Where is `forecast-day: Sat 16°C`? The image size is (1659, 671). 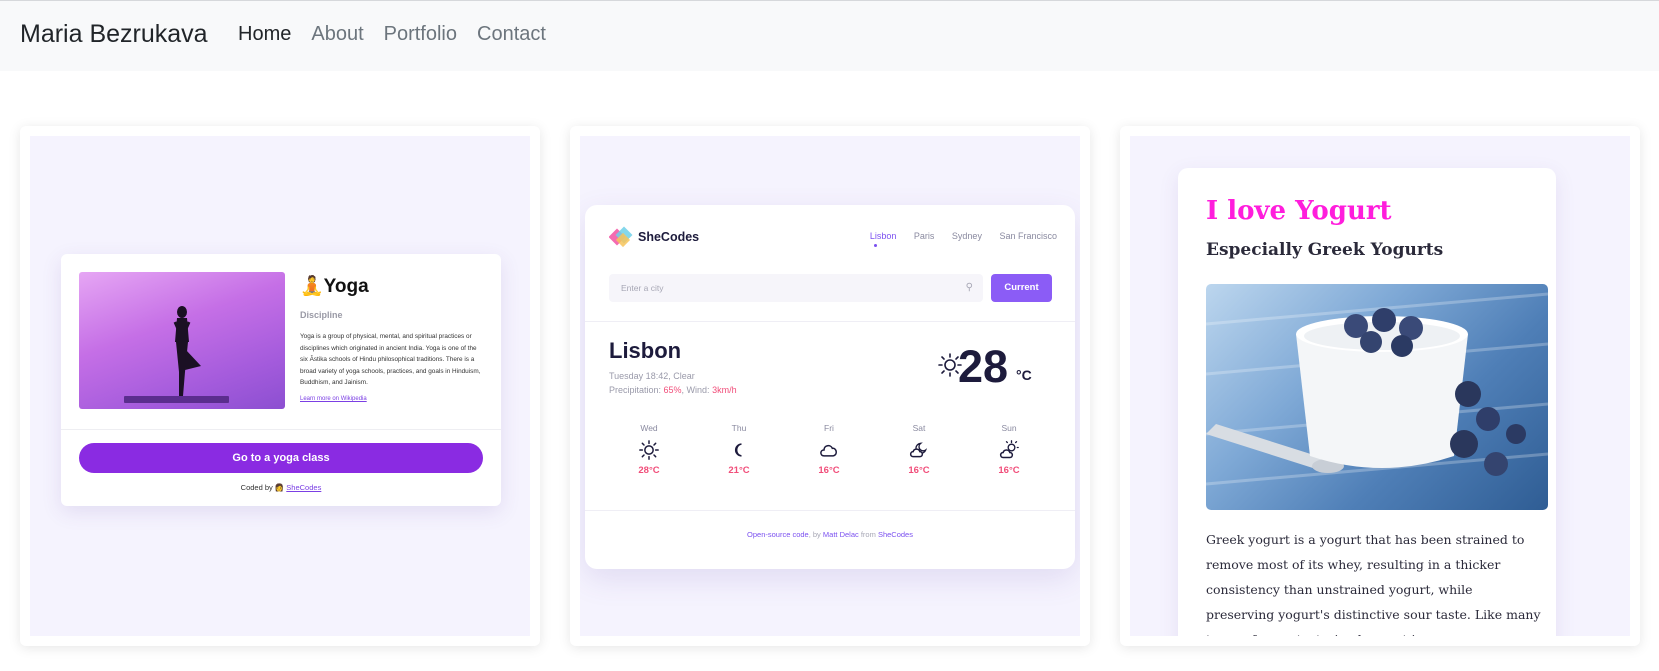 forecast-day: Sat 16°C is located at coordinates (919, 449).